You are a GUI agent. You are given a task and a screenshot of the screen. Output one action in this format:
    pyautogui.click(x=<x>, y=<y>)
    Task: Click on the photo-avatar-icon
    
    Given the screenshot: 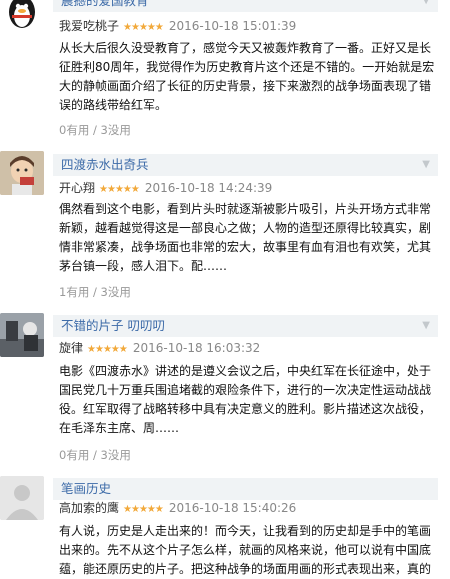 What is the action you would take?
    pyautogui.click(x=22, y=335)
    